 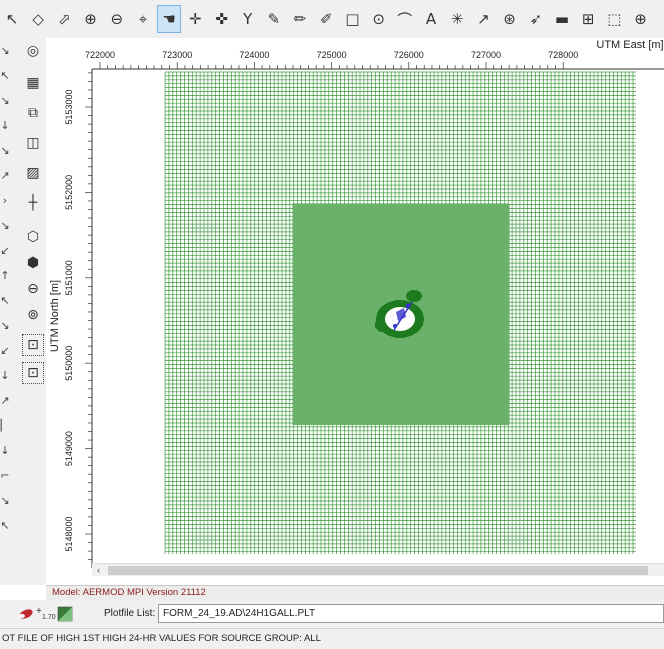 I want to click on x-tick-label: 727000, so click(x=486, y=55).